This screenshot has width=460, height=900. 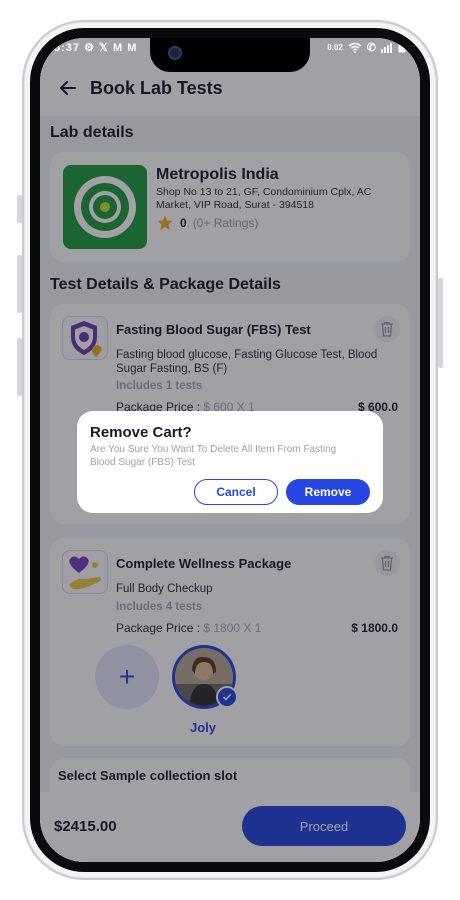 What do you see at coordinates (19, 367) in the screenshot?
I see `volume-down-button` at bounding box center [19, 367].